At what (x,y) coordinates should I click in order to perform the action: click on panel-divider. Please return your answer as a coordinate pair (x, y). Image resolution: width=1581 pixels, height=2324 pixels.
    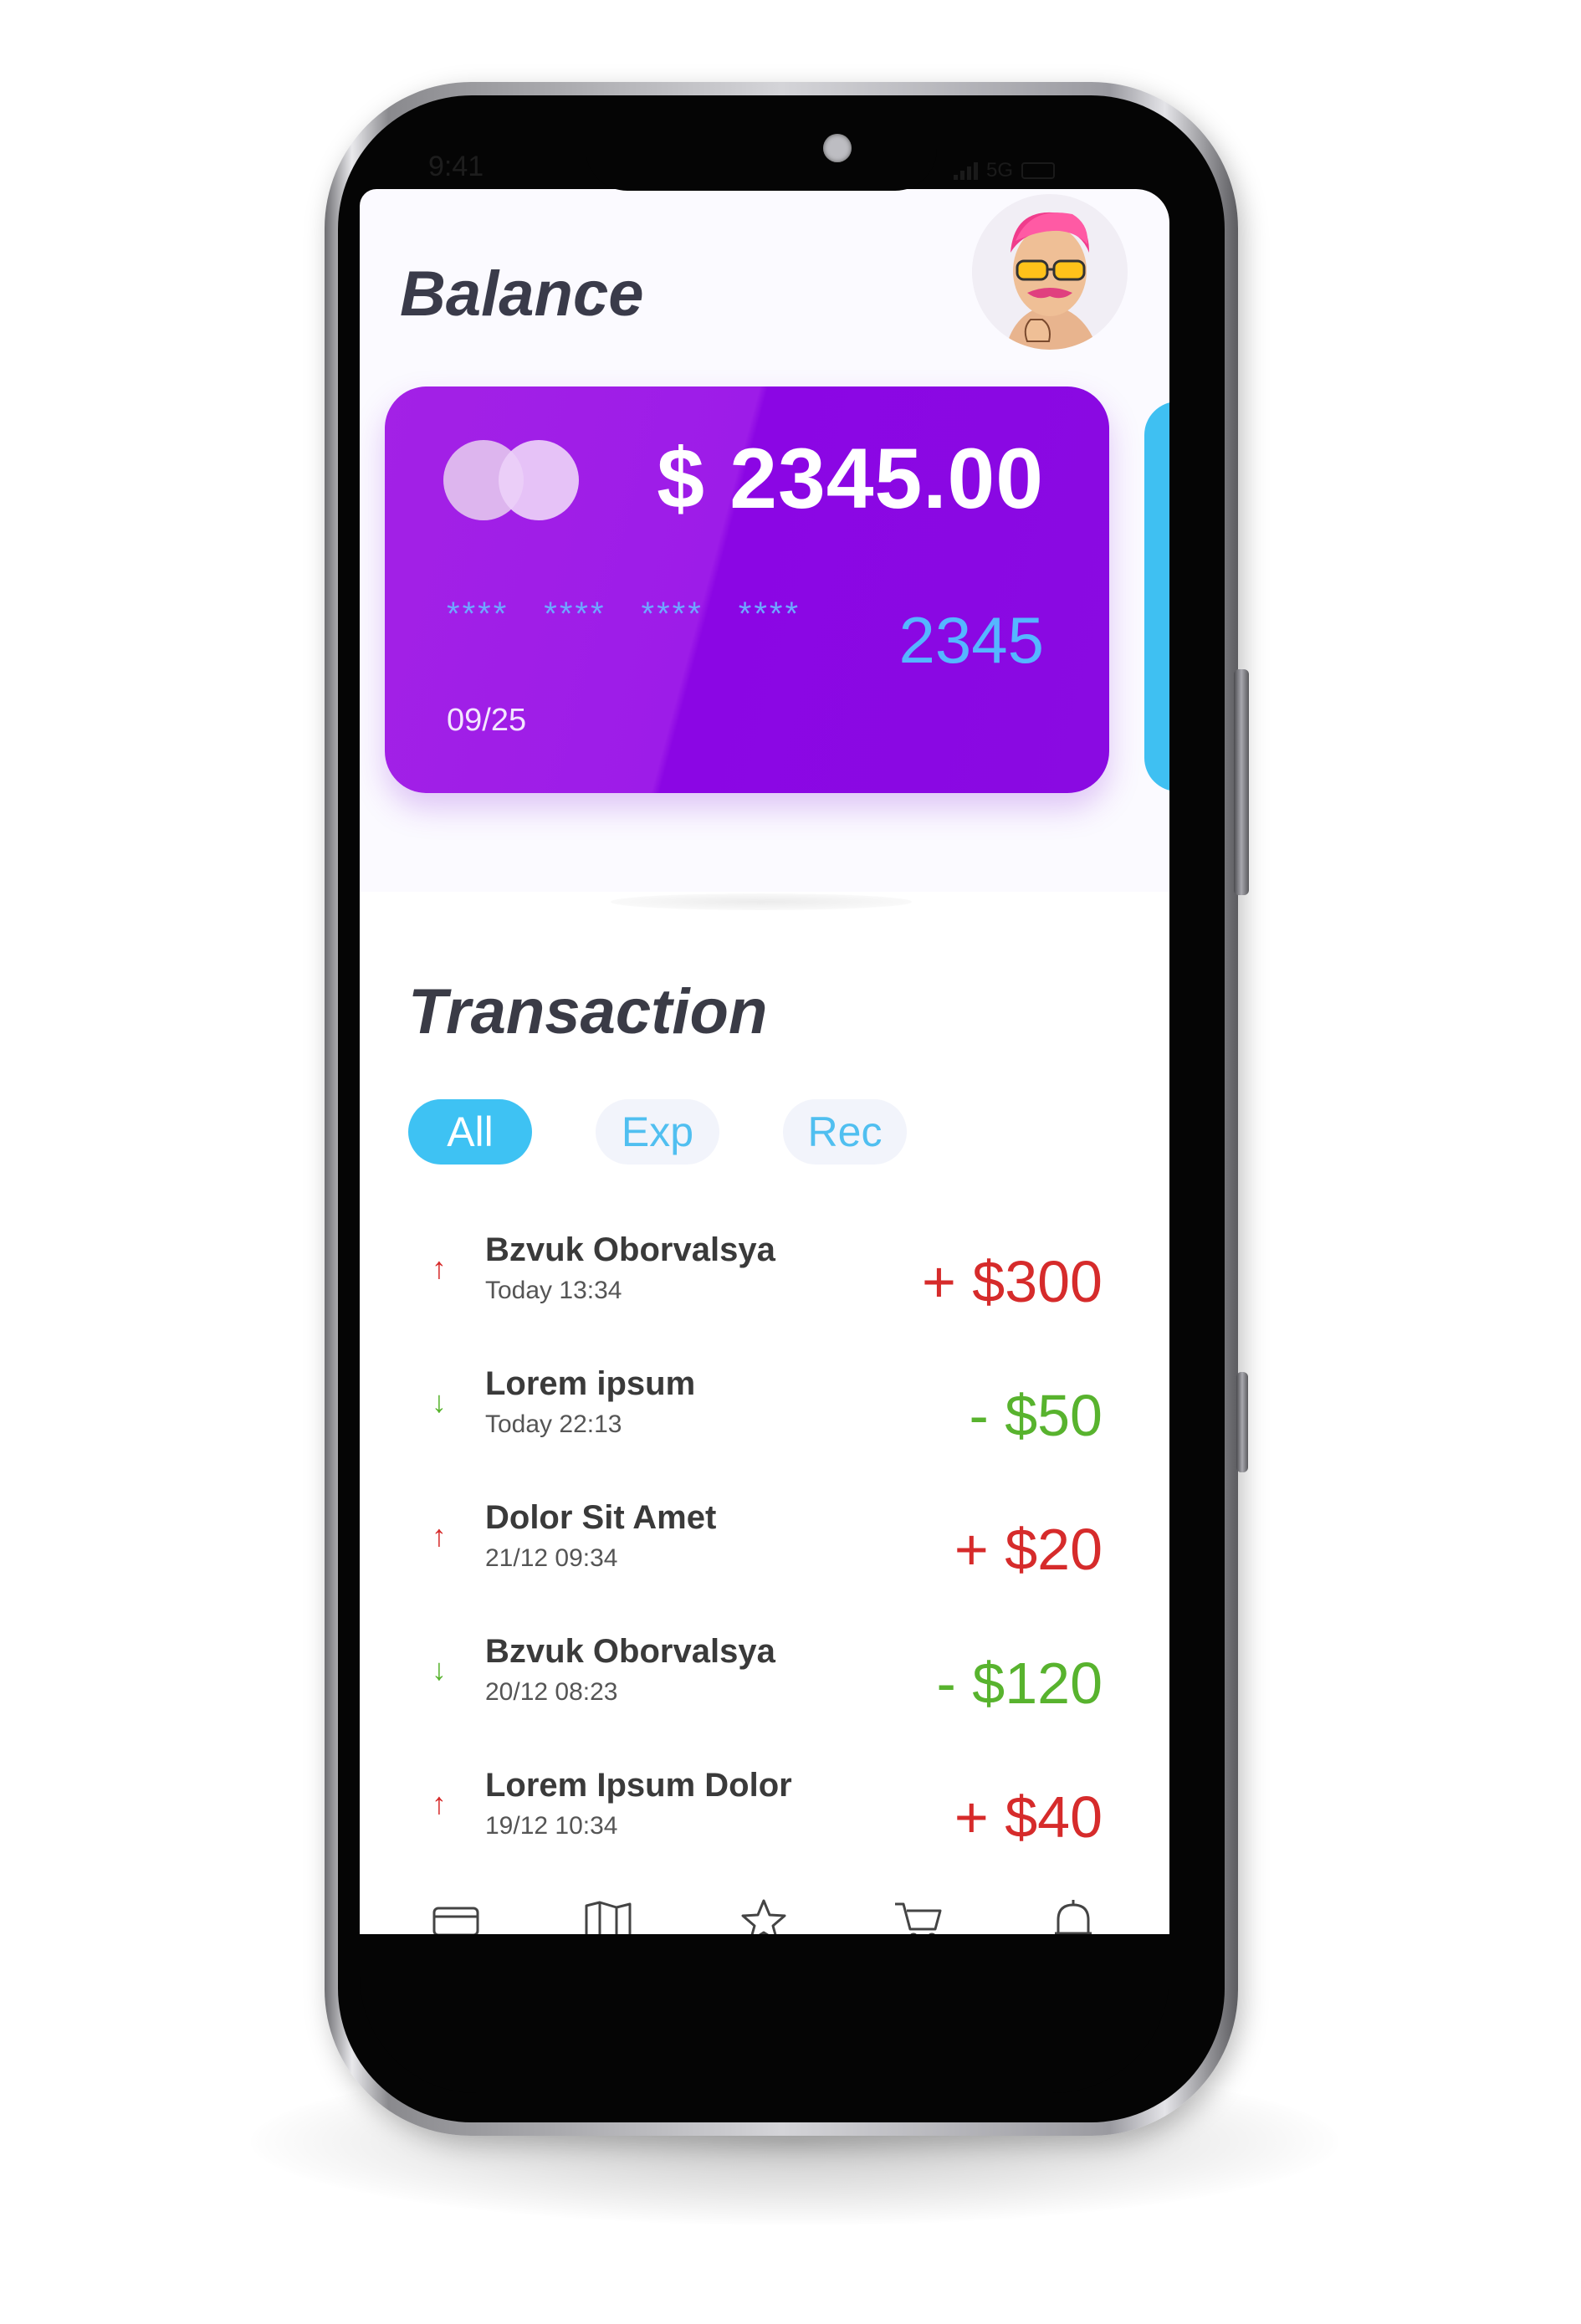
    Looking at the image, I should click on (761, 901).